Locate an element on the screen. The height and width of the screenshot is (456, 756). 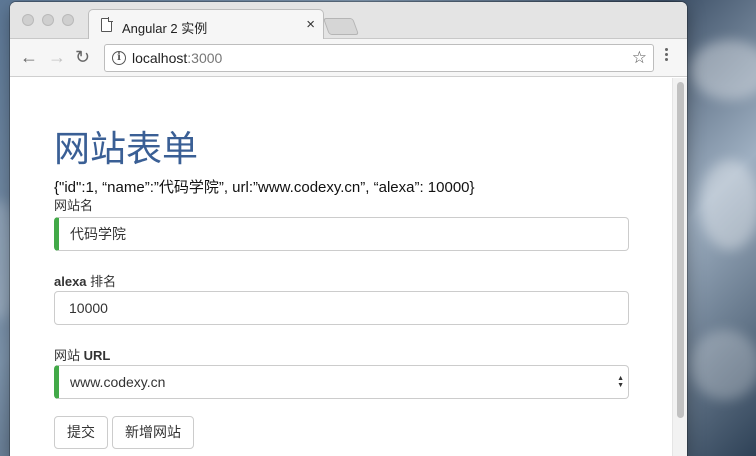
document-icon is located at coordinates (107, 24).